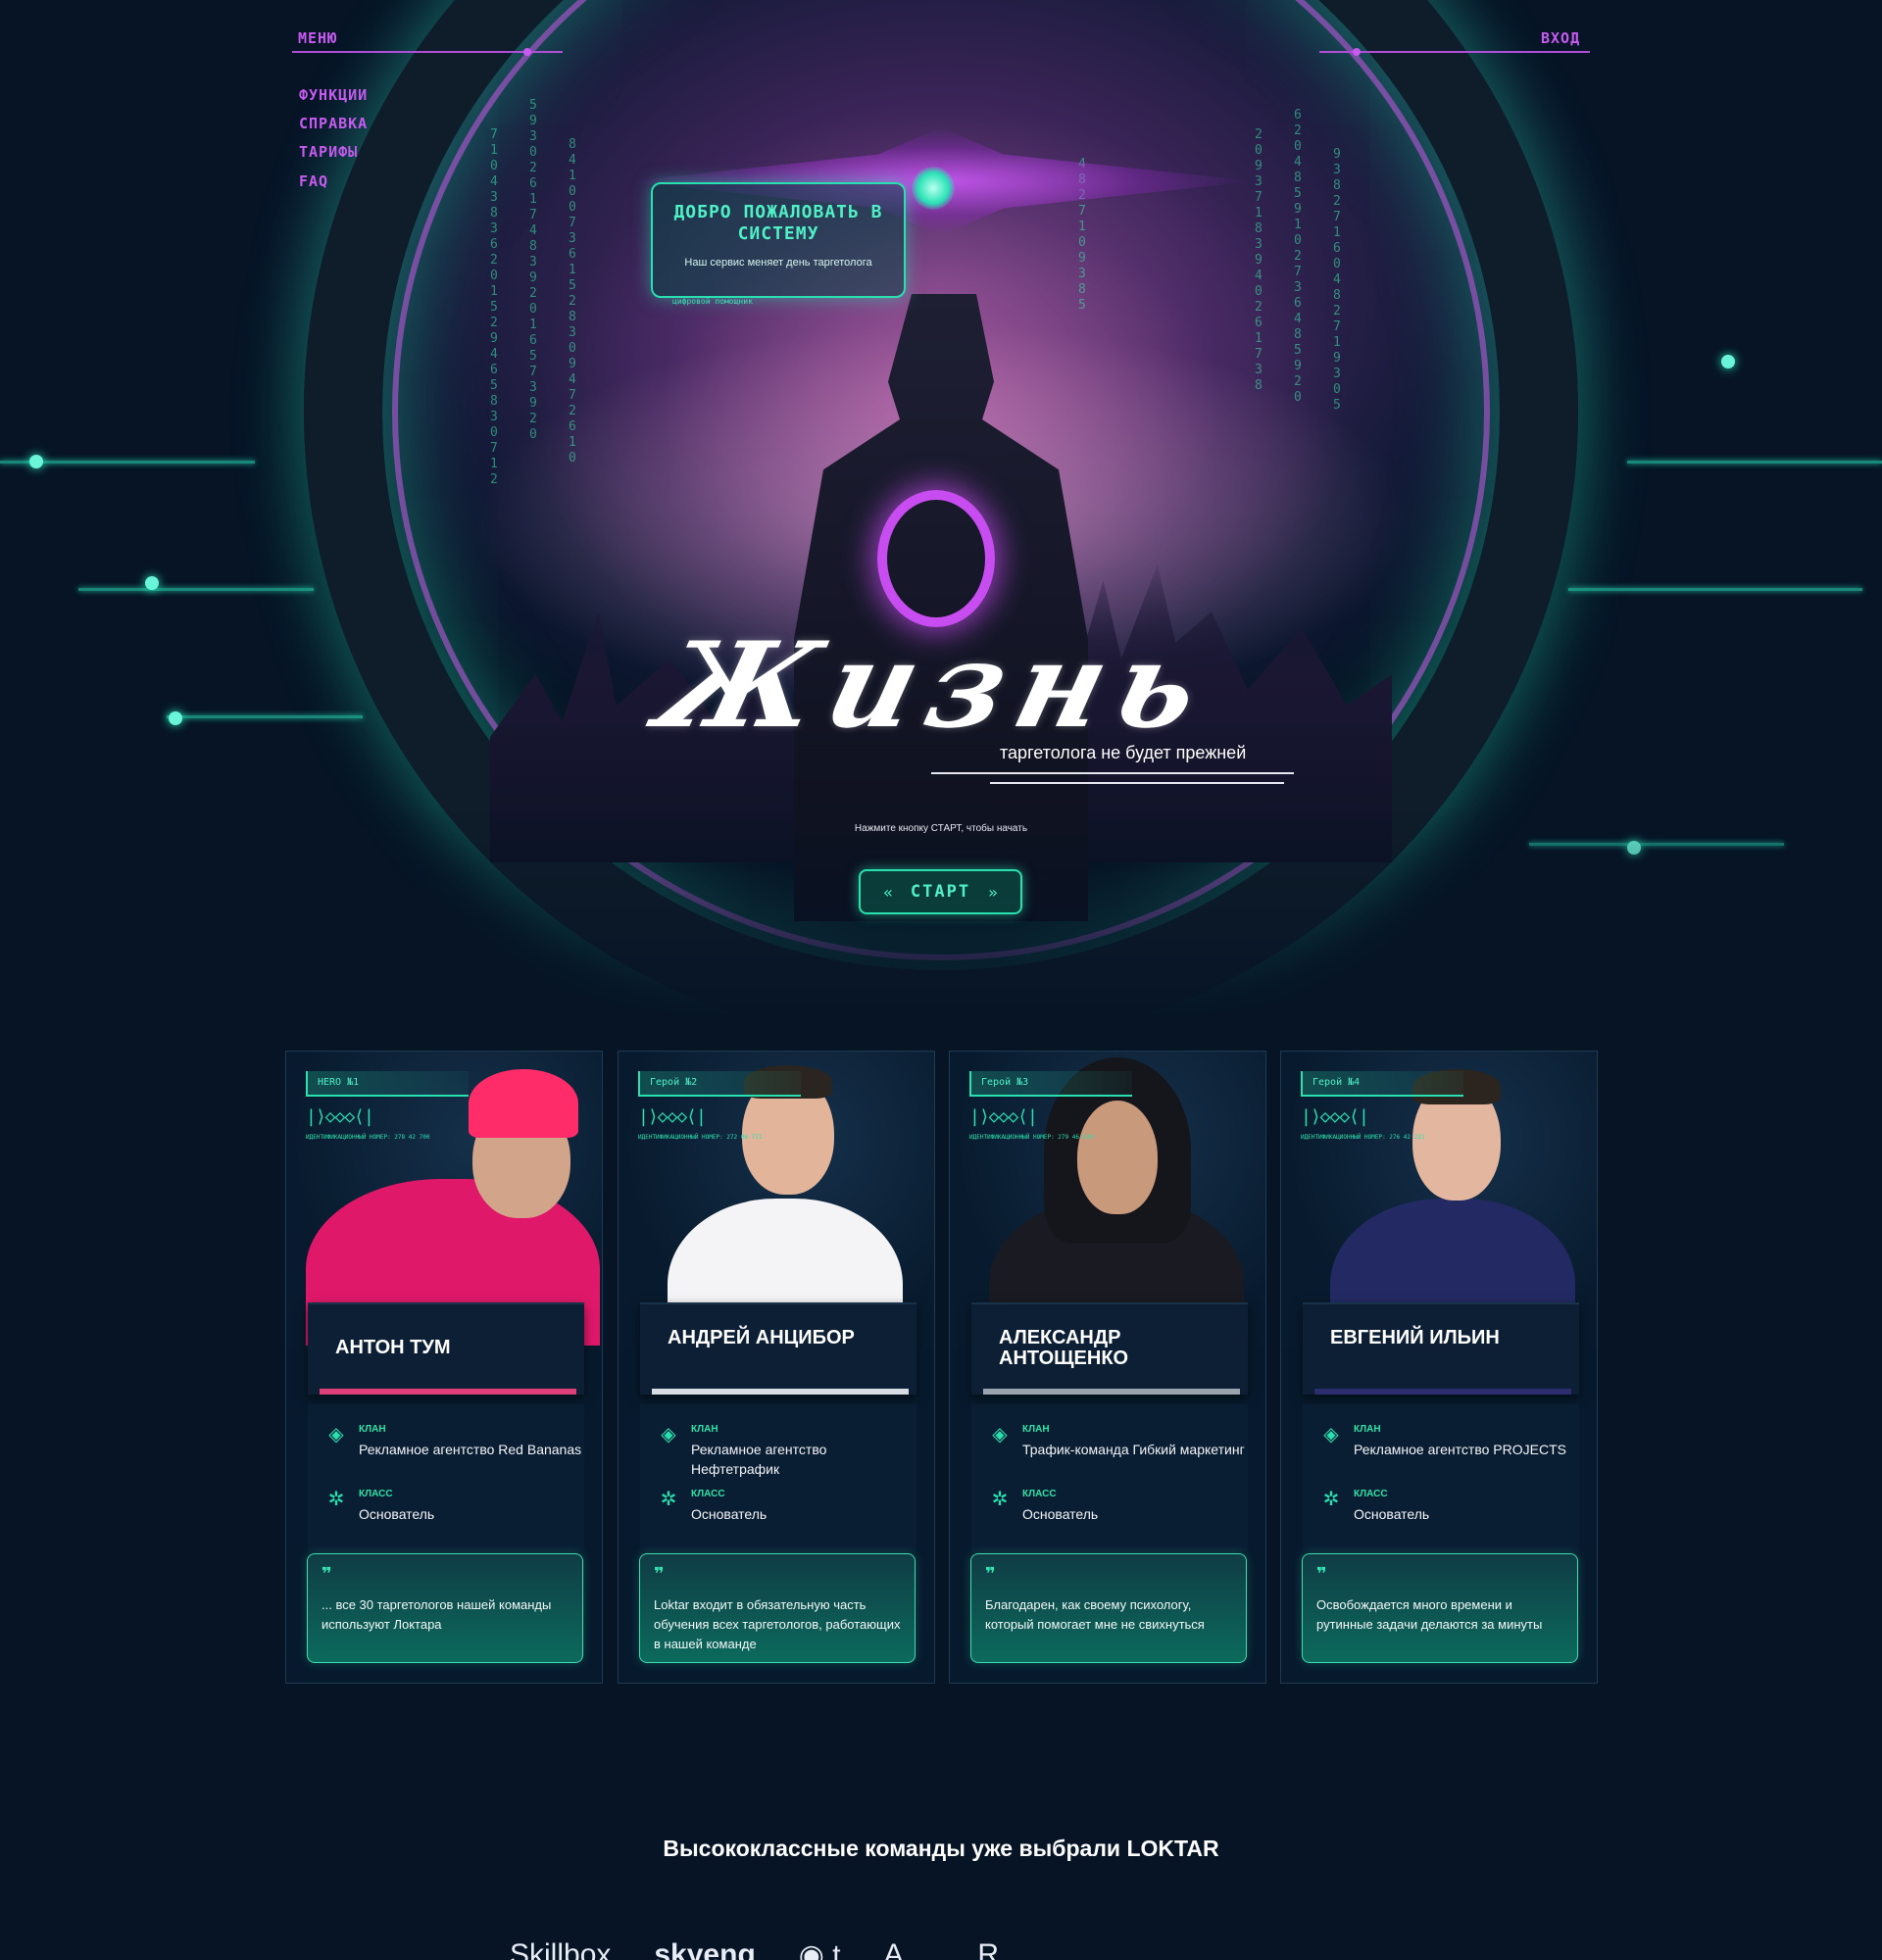  Describe the element at coordinates (934, 188) in the screenshot. I see `eye-core` at that location.